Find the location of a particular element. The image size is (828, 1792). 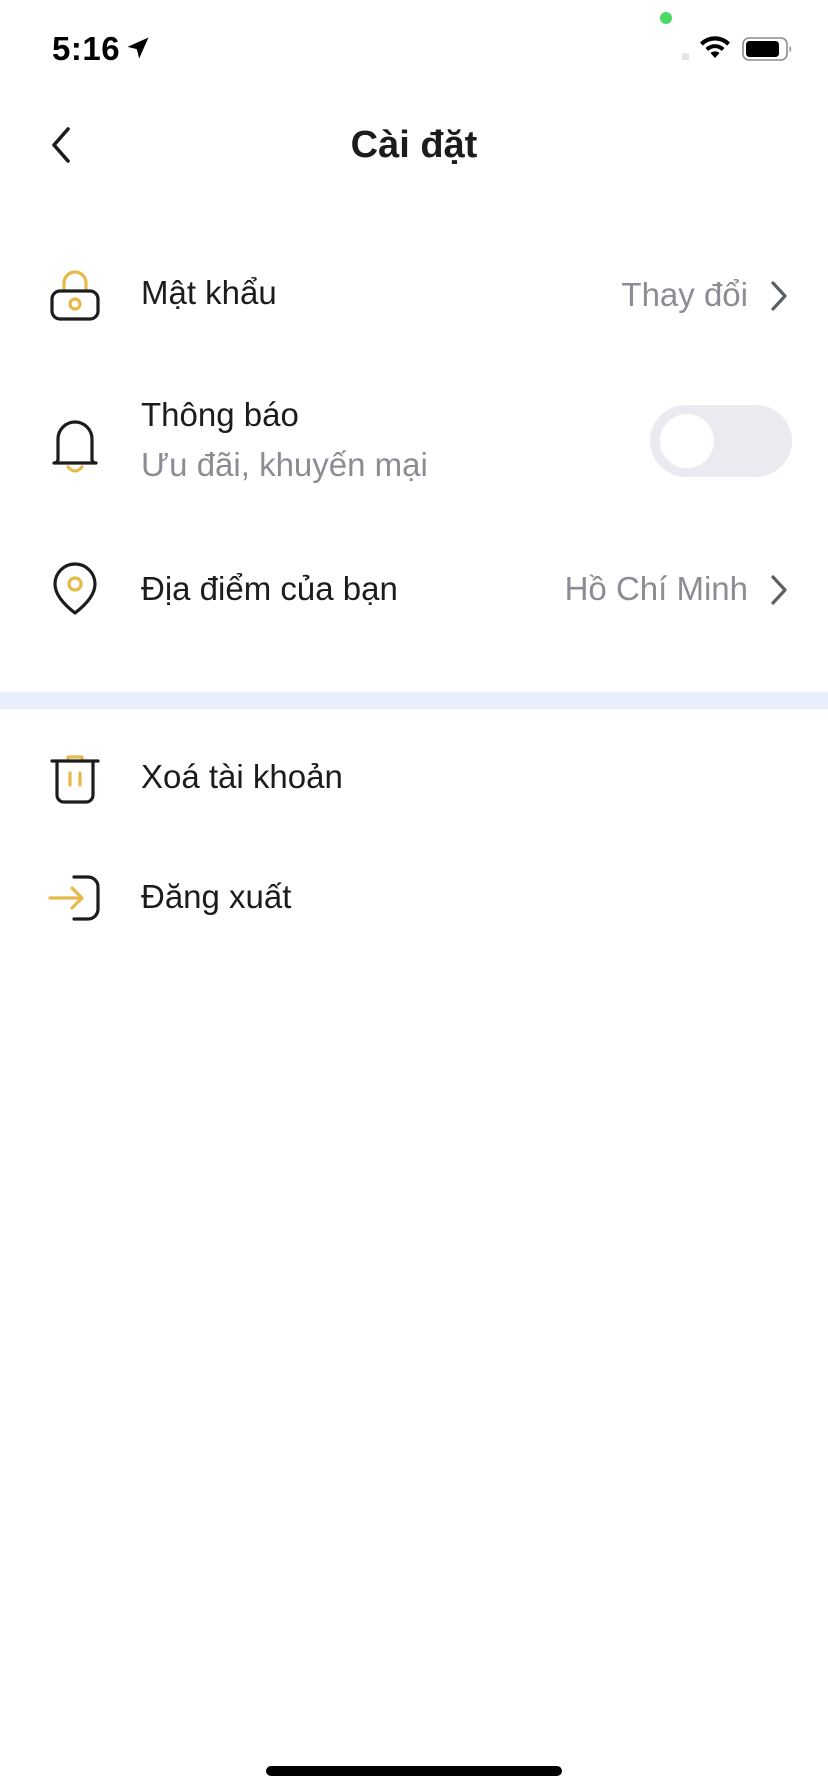

status-time: 5:16 is located at coordinates (86, 48).